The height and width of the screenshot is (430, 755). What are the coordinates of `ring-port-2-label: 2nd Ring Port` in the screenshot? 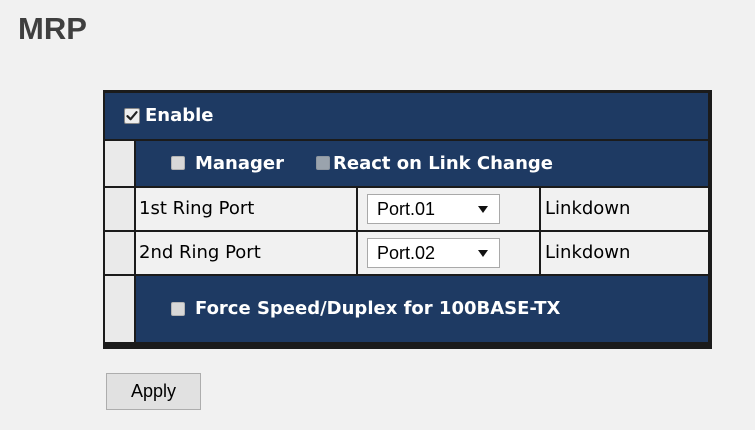 It's located at (200, 252).